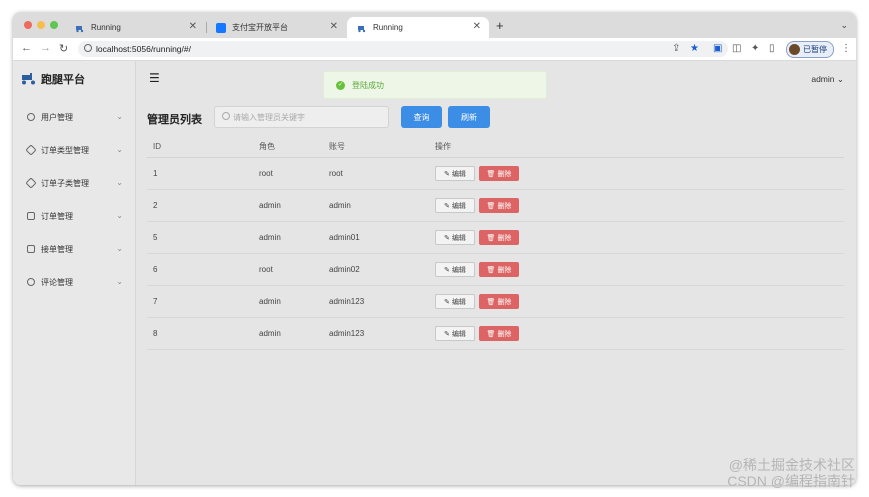 Image resolution: width=869 pixels, height=497 pixels. I want to click on refresh-button: 刷新, so click(469, 117).